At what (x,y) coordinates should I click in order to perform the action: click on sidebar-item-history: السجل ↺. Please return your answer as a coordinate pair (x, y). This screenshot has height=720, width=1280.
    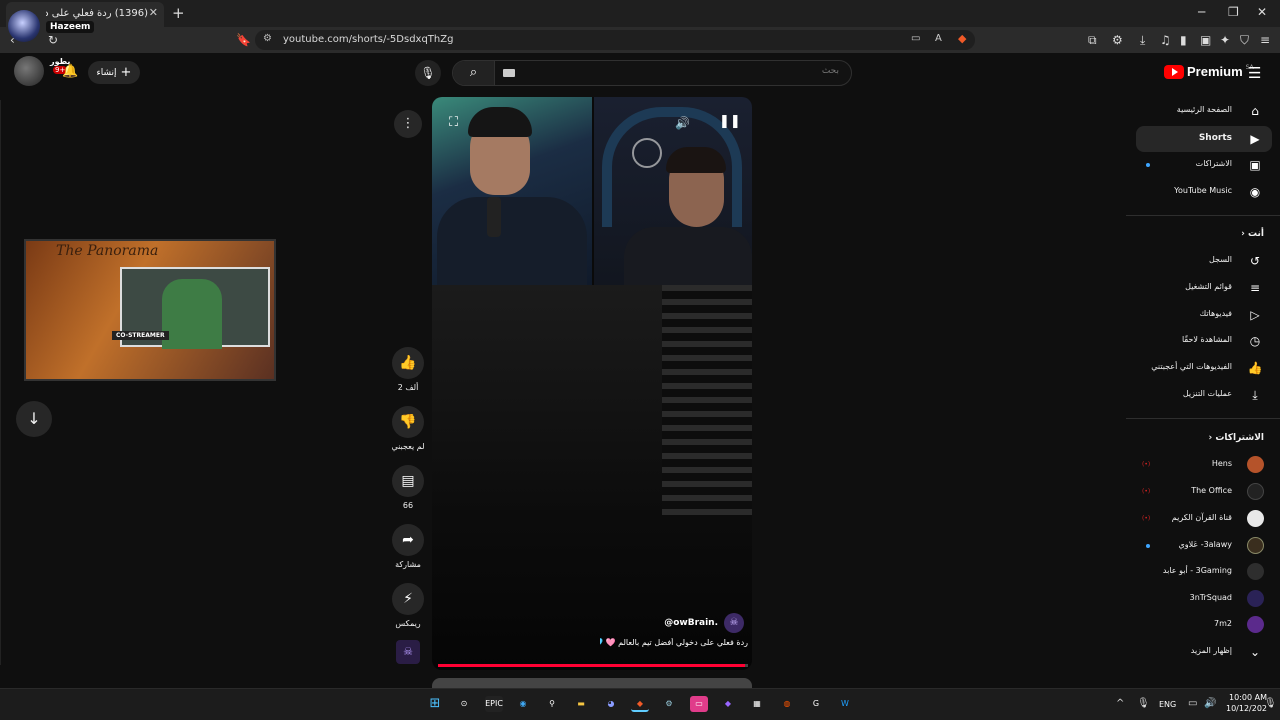
    Looking at the image, I should click on (1204, 261).